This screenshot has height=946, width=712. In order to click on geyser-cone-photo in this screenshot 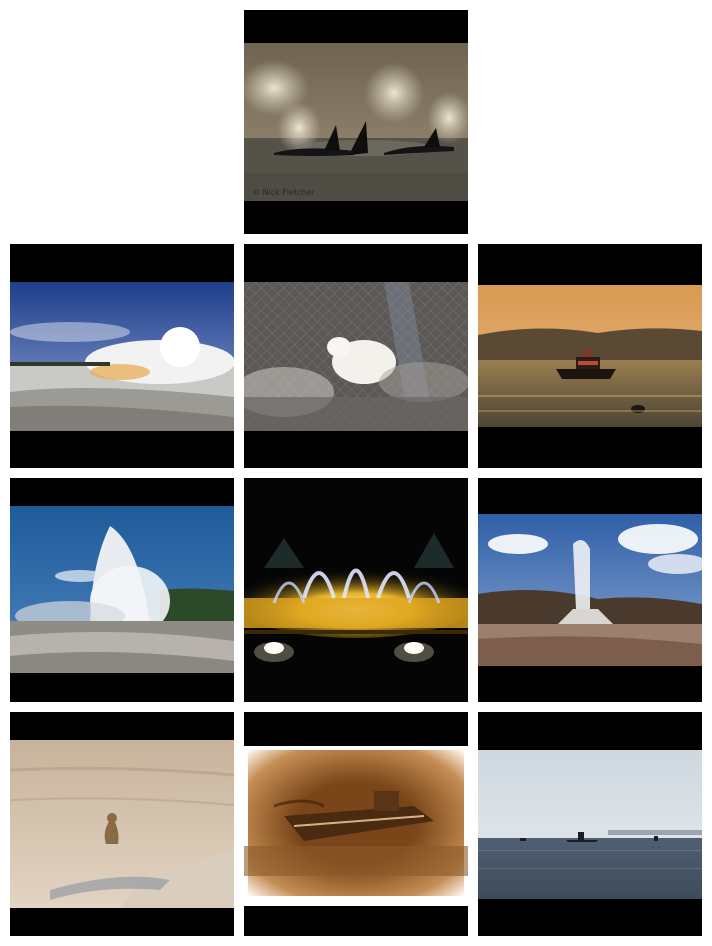, I will do `click(590, 590)`.